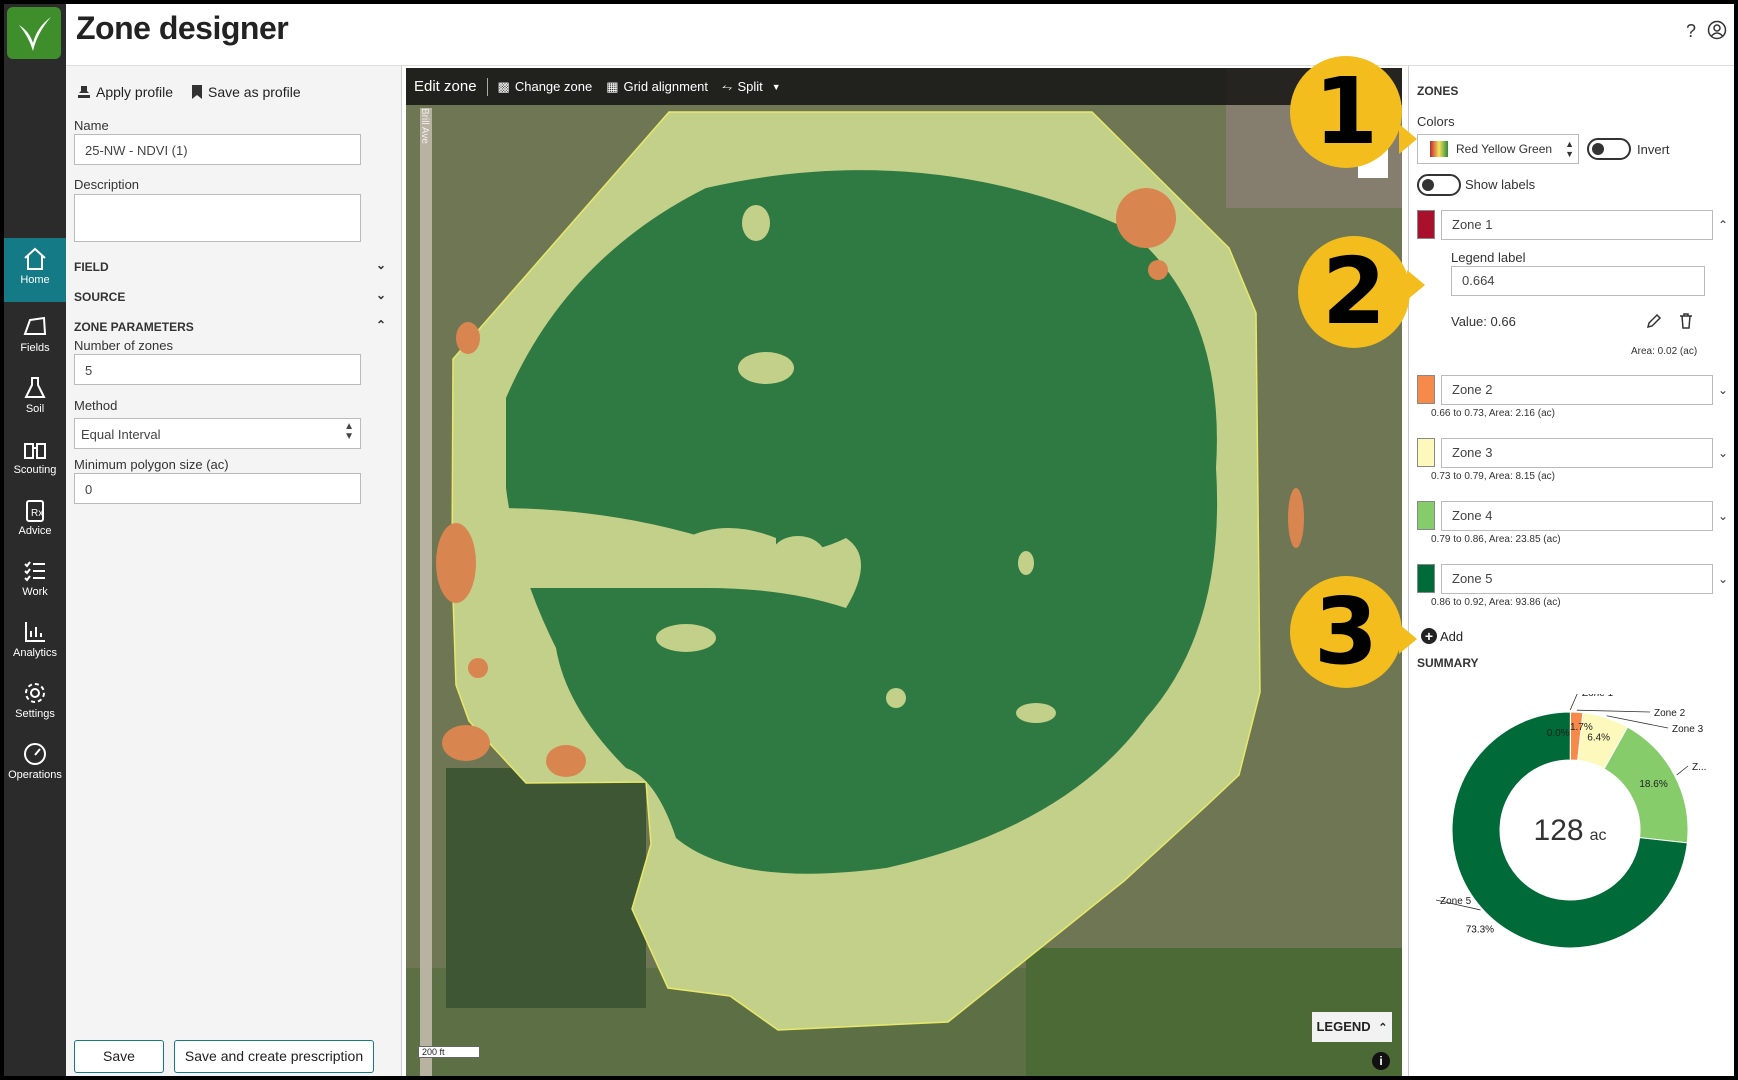  Describe the element at coordinates (1577, 390) in the screenshot. I see `zone-name-field: Zone 2` at that location.